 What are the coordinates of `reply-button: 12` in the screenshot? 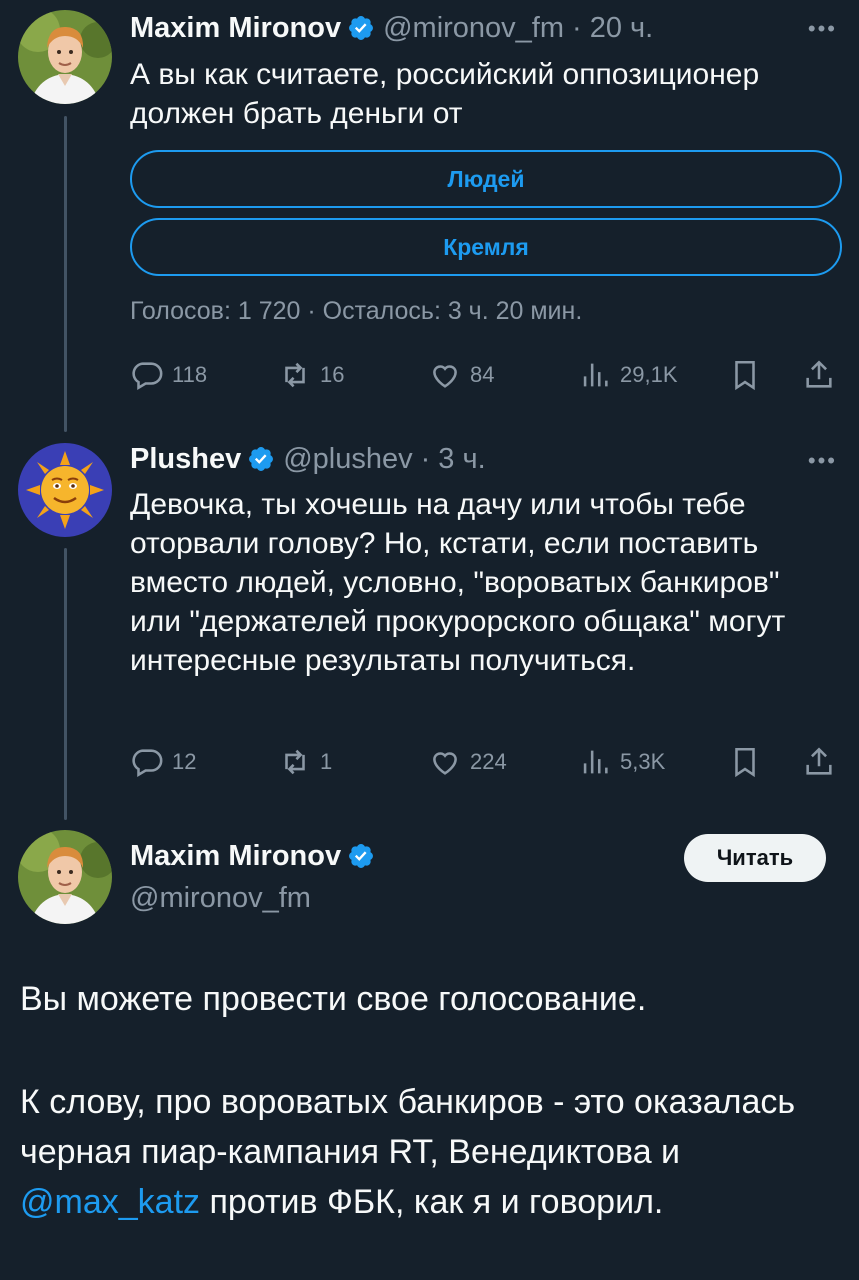 It's located at (163, 762).